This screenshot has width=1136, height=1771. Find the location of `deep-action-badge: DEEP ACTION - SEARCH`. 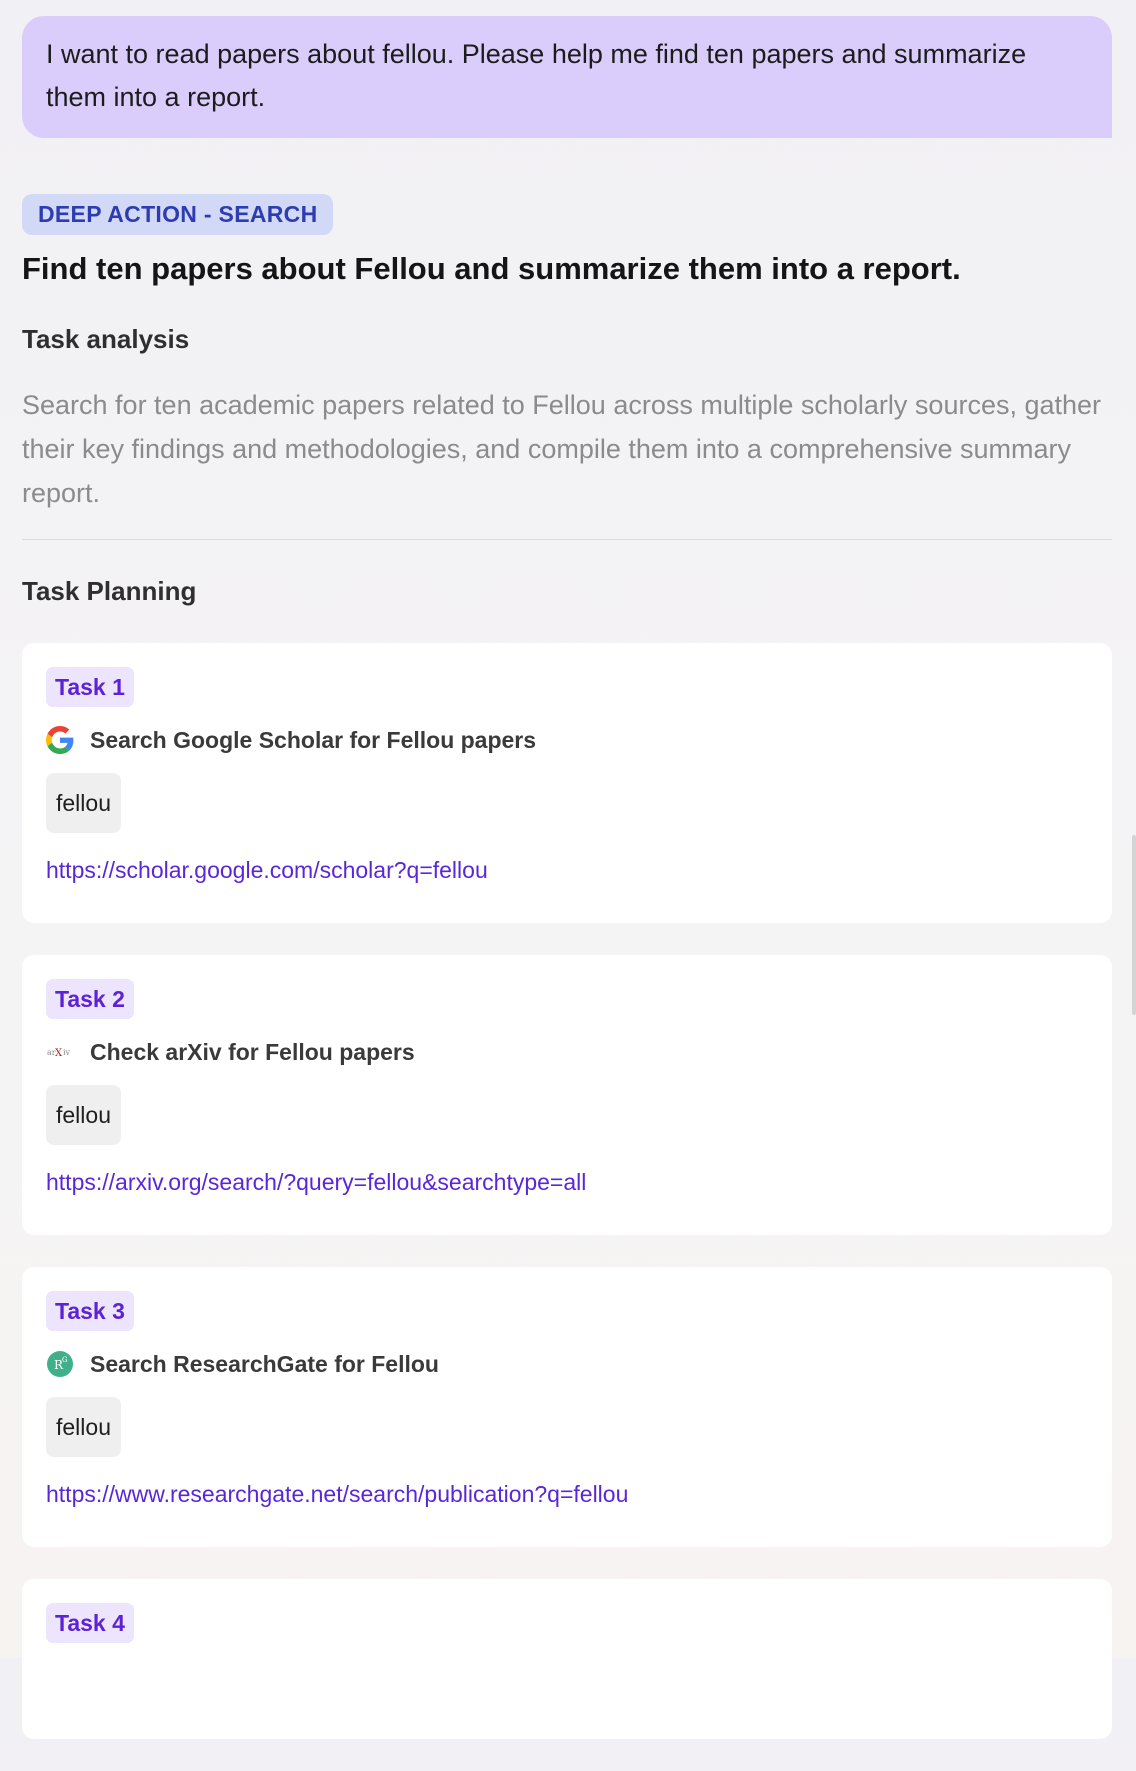

deep-action-badge: DEEP ACTION - SEARCH is located at coordinates (178, 214).